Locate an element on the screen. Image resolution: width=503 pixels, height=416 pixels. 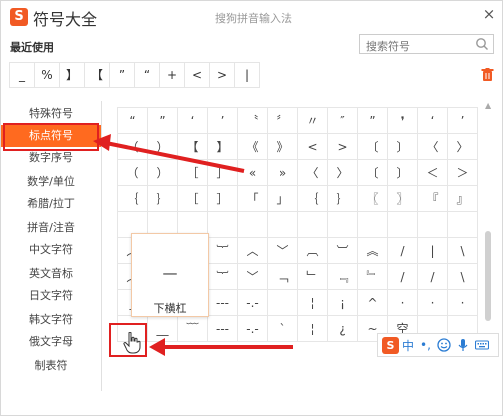
recent-symbol-cell: > is located at coordinates (222, 75).